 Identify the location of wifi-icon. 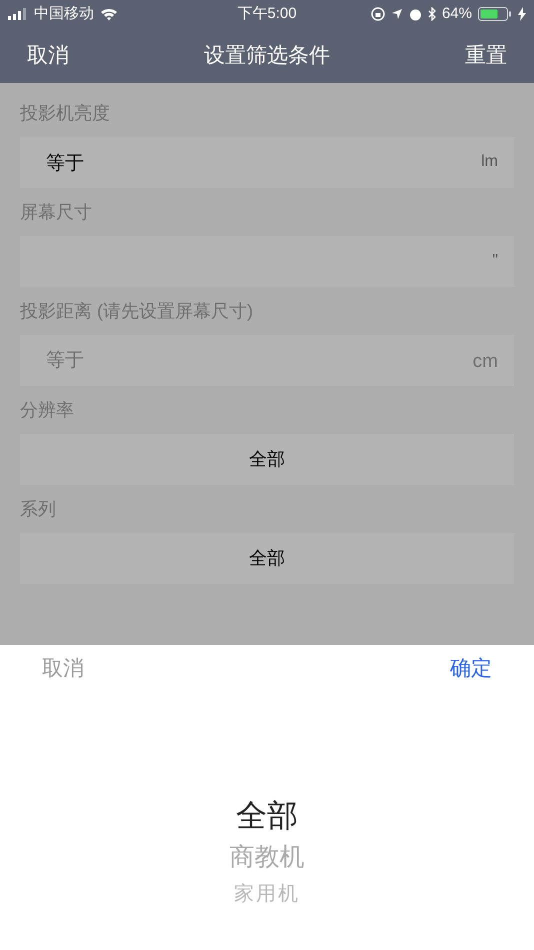
(109, 14).